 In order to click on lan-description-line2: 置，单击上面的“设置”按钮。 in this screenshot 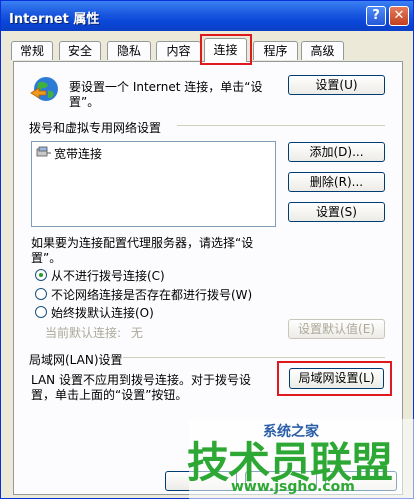, I will do `click(109, 395)`.